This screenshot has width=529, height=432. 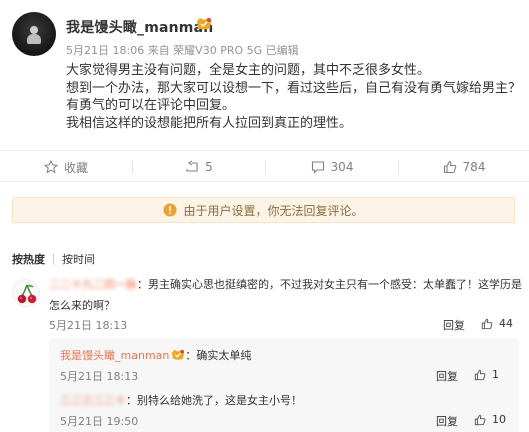 I want to click on reply-time: 5月21日 19:50, so click(x=99, y=421).